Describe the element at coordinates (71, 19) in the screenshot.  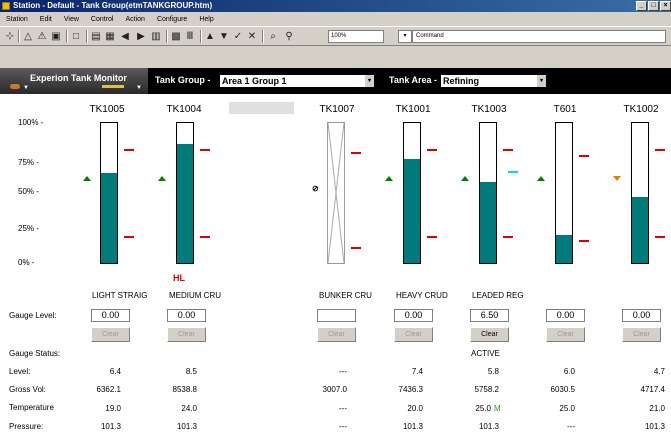
I see `menu-view: View` at that location.